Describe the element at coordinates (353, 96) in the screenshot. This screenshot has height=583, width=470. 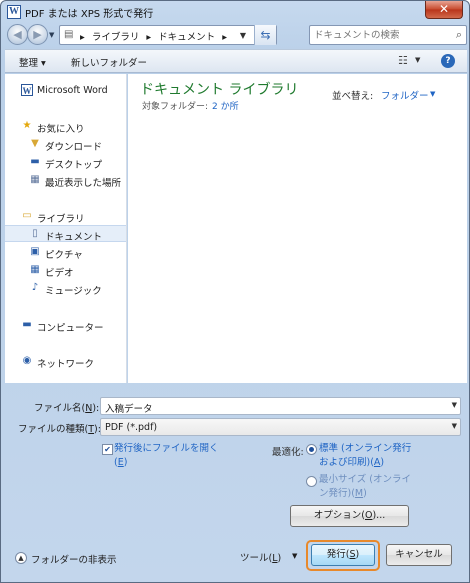
I see `sort-label: 並べ替え:` at that location.